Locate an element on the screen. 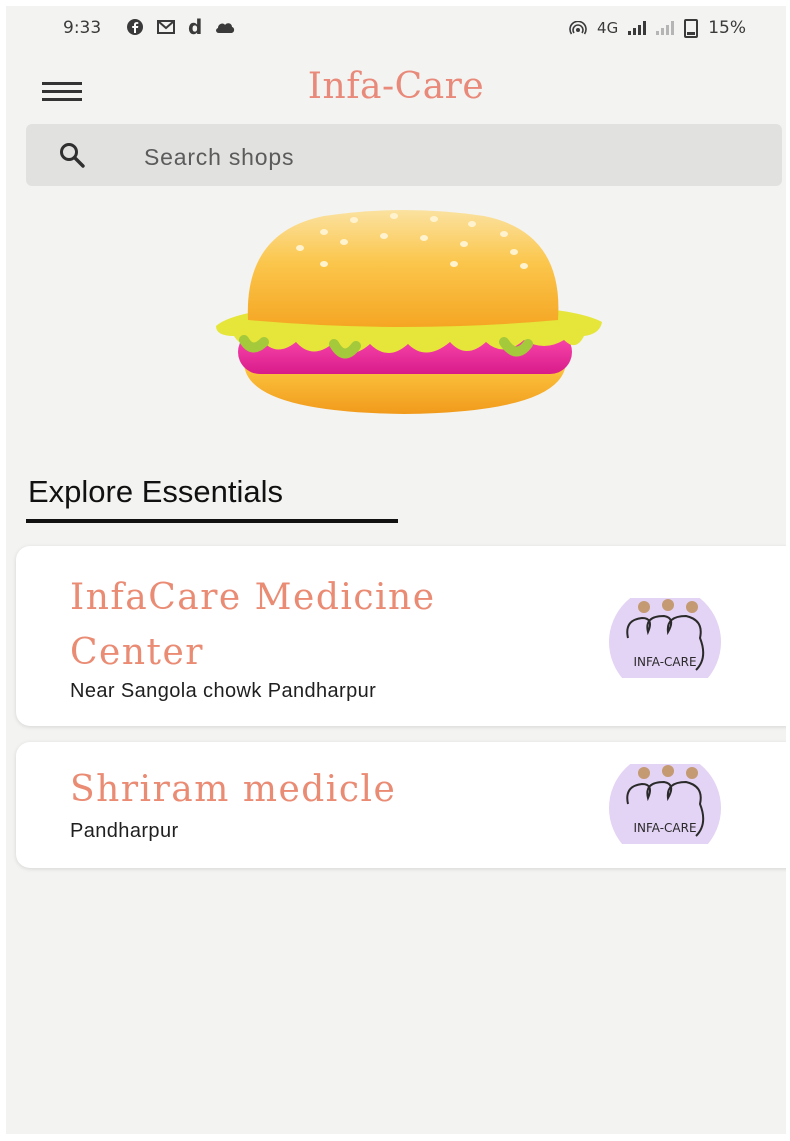  notification-icons: d is located at coordinates (181, 27).